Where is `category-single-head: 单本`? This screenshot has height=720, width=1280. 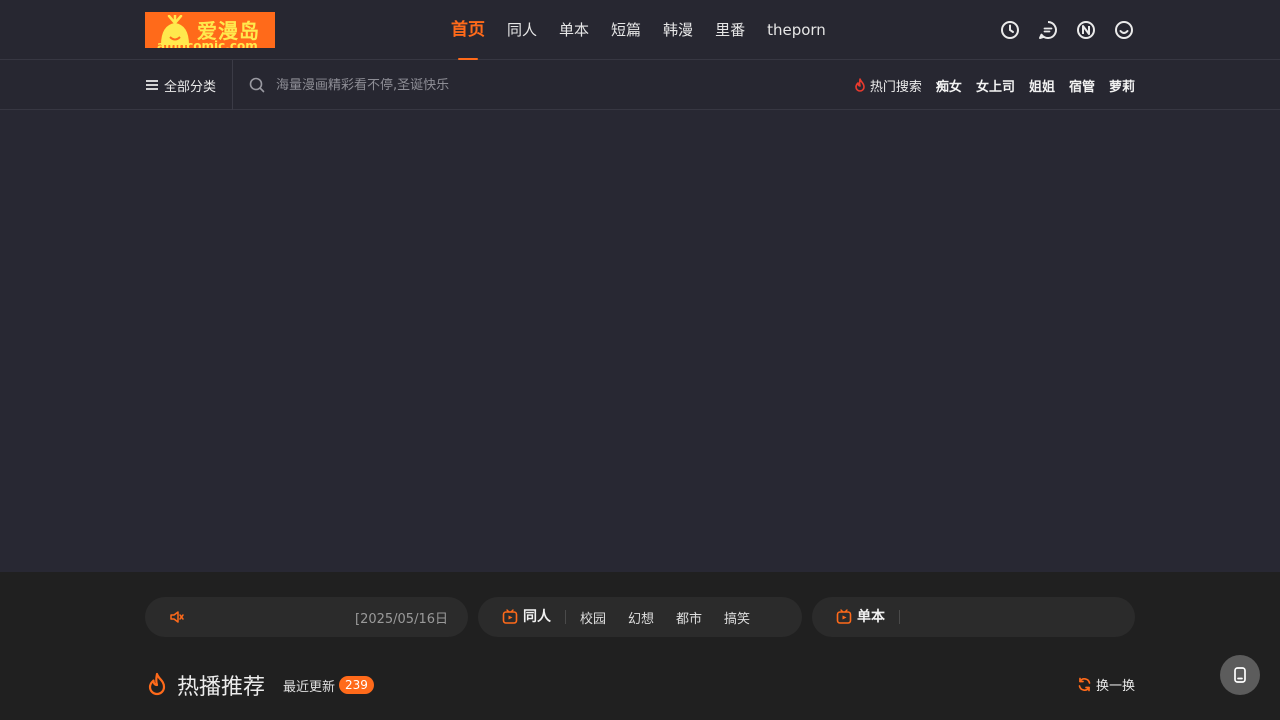
category-single-head: 单本 is located at coordinates (868, 617).